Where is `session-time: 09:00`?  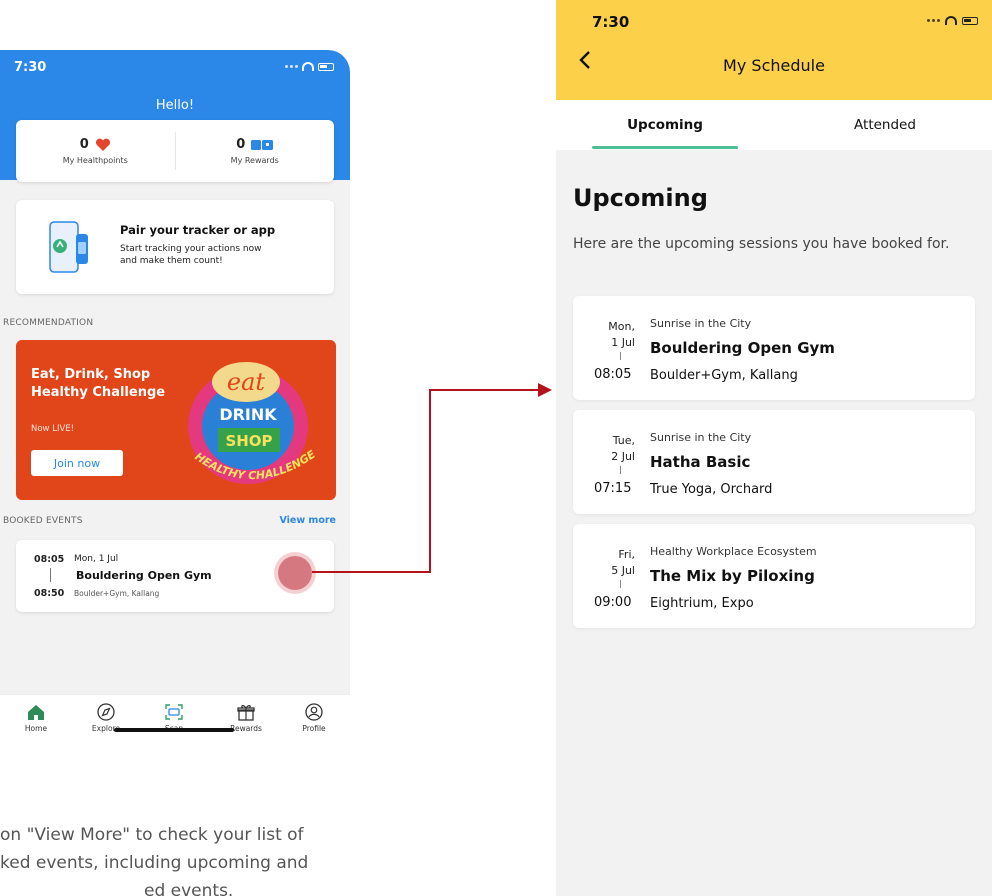
session-time: 09:00 is located at coordinates (613, 602).